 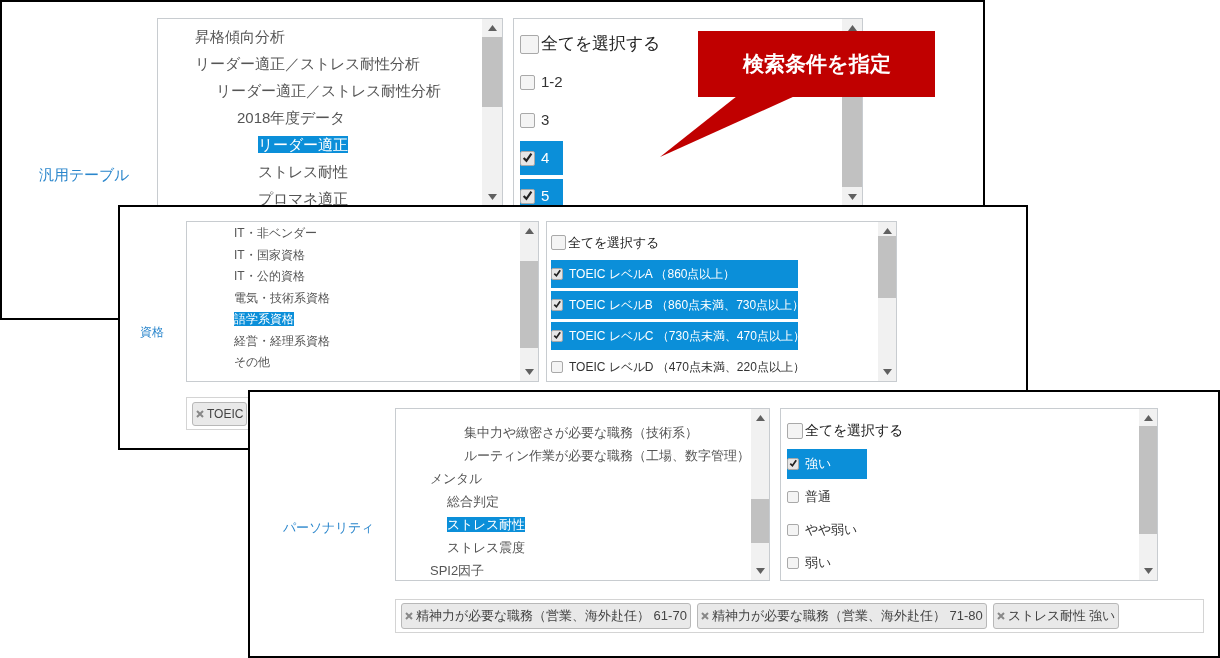 I want to click on checkbox-option: 普通, so click(x=811, y=496).